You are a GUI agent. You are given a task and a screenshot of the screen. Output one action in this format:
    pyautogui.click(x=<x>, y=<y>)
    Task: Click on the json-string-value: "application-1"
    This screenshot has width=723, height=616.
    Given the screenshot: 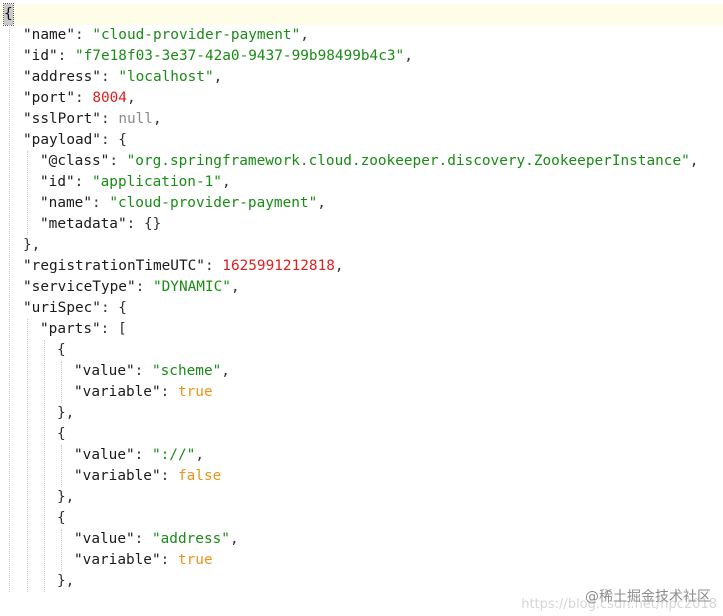 What is the action you would take?
    pyautogui.click(x=156, y=182)
    